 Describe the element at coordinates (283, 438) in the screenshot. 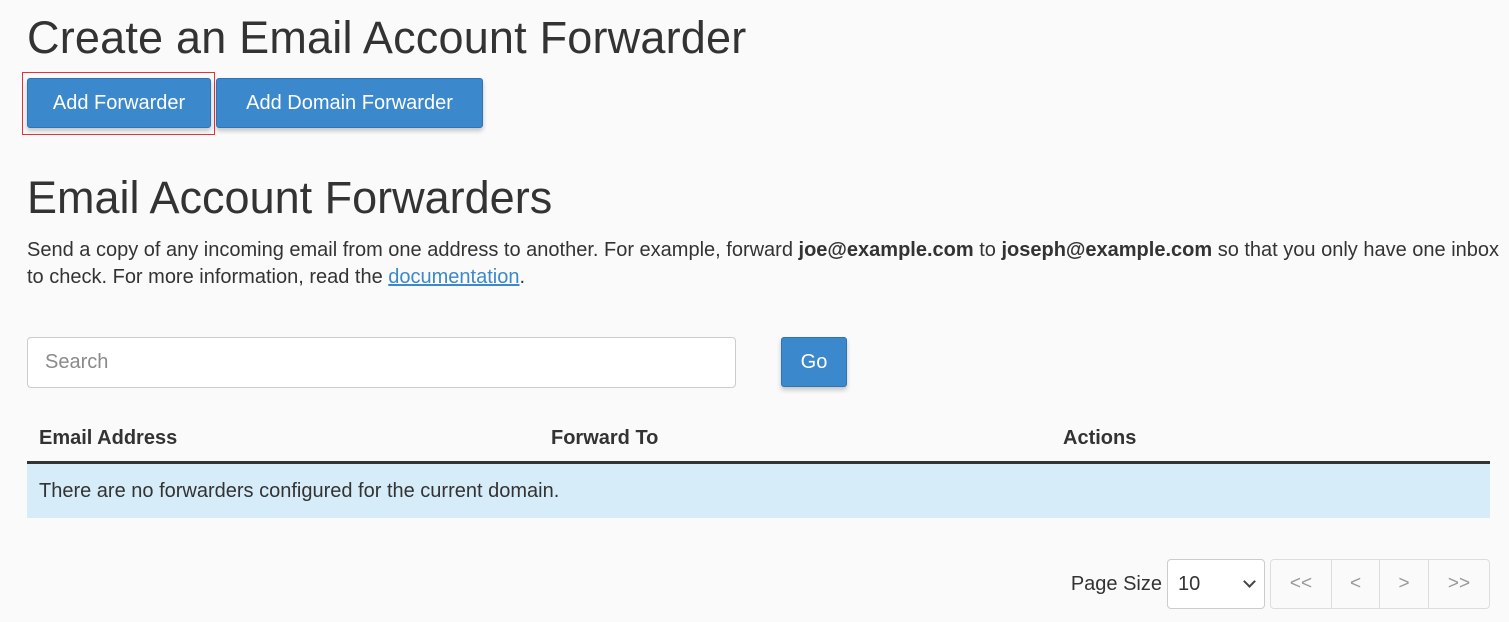

I see `column-header-email-address: Email Address` at that location.